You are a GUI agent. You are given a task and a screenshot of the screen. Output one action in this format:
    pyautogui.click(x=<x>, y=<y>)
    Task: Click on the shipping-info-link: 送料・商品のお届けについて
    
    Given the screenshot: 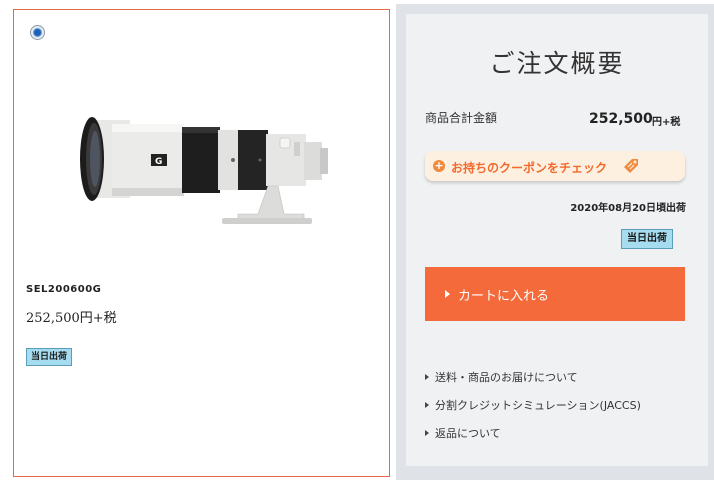 What is the action you would take?
    pyautogui.click(x=501, y=377)
    